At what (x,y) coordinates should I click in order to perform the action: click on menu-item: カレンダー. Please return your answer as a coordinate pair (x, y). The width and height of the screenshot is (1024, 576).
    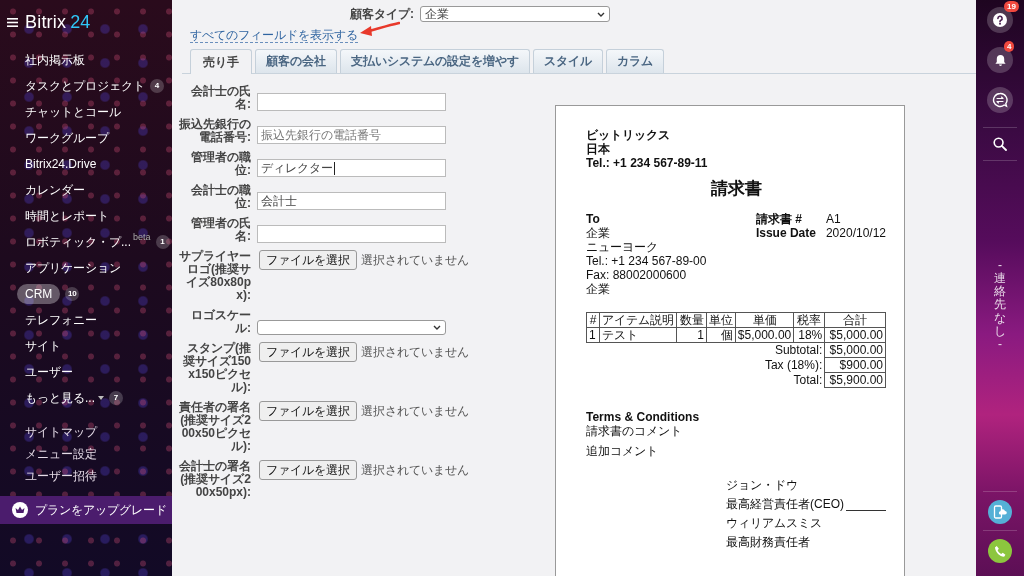
    Looking at the image, I should click on (55, 190).